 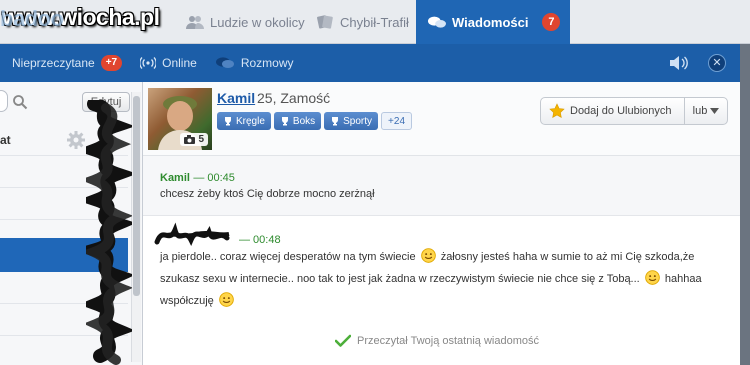 I want to click on people-icon, so click(x=195, y=22).